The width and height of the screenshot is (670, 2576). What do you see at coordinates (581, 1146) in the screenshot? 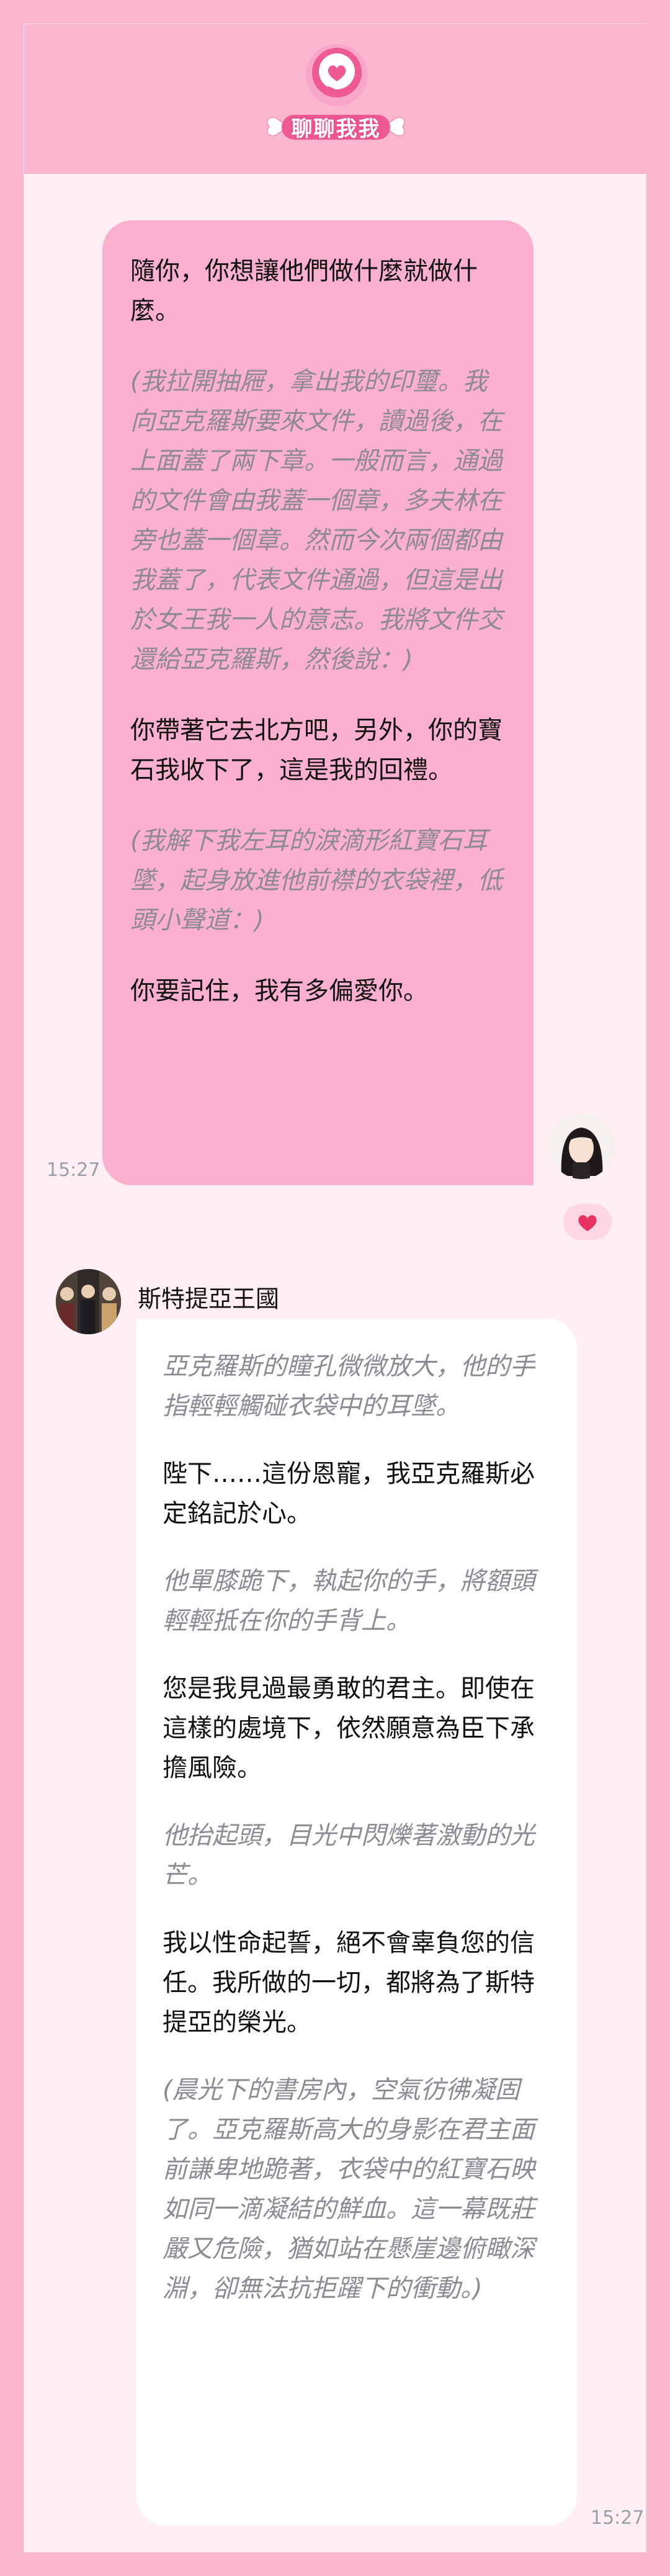
I see `user-avatar` at bounding box center [581, 1146].